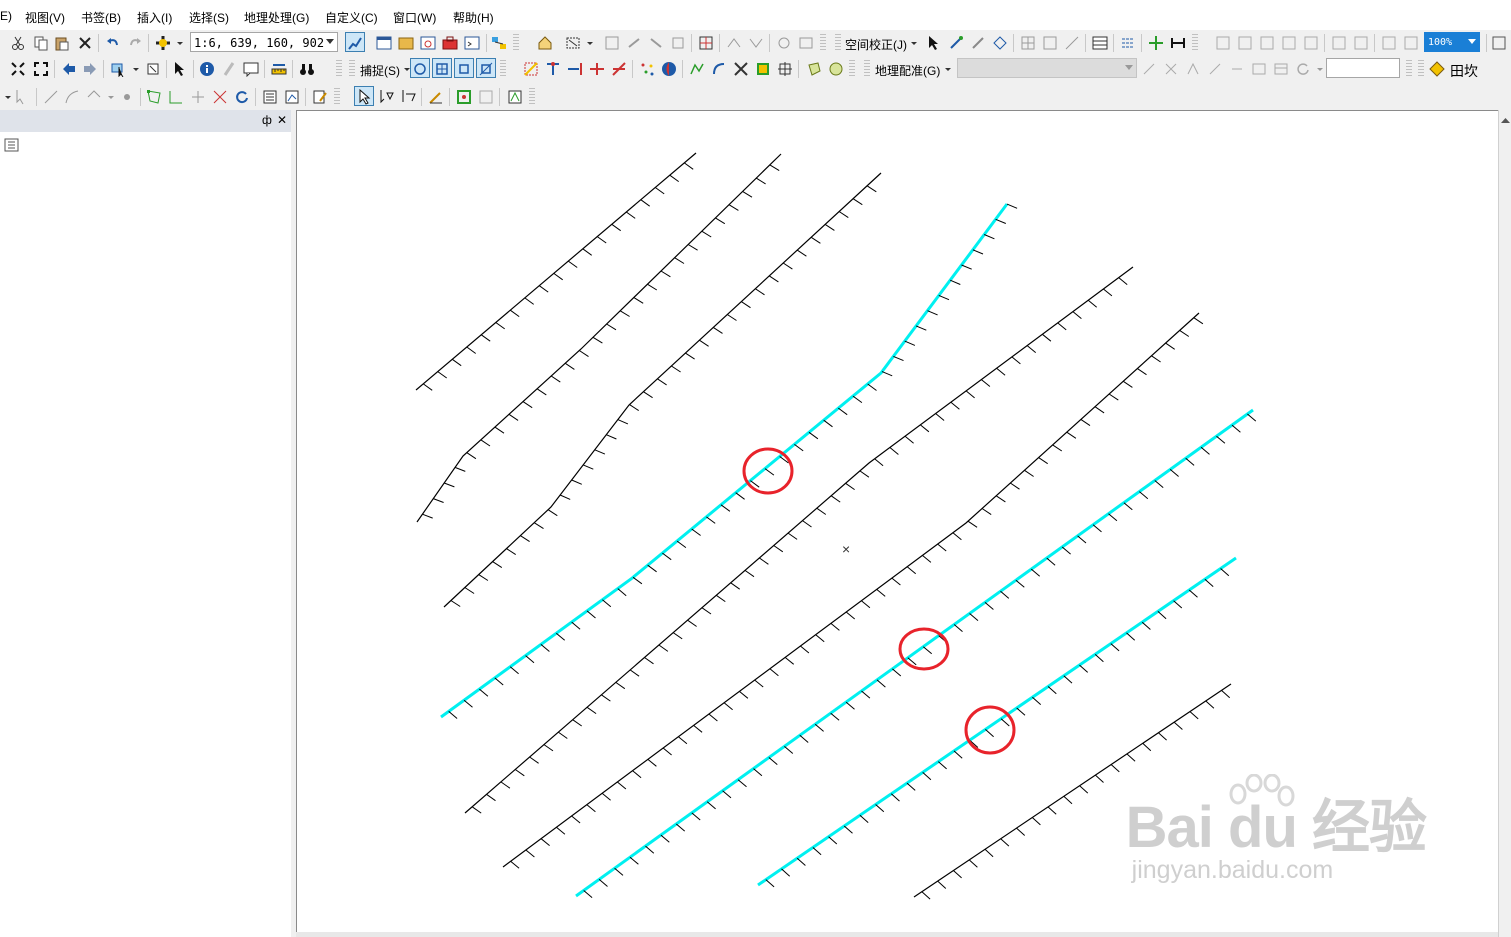 The image size is (1511, 937). What do you see at coordinates (207, 69) in the screenshot?
I see `identify-icon` at bounding box center [207, 69].